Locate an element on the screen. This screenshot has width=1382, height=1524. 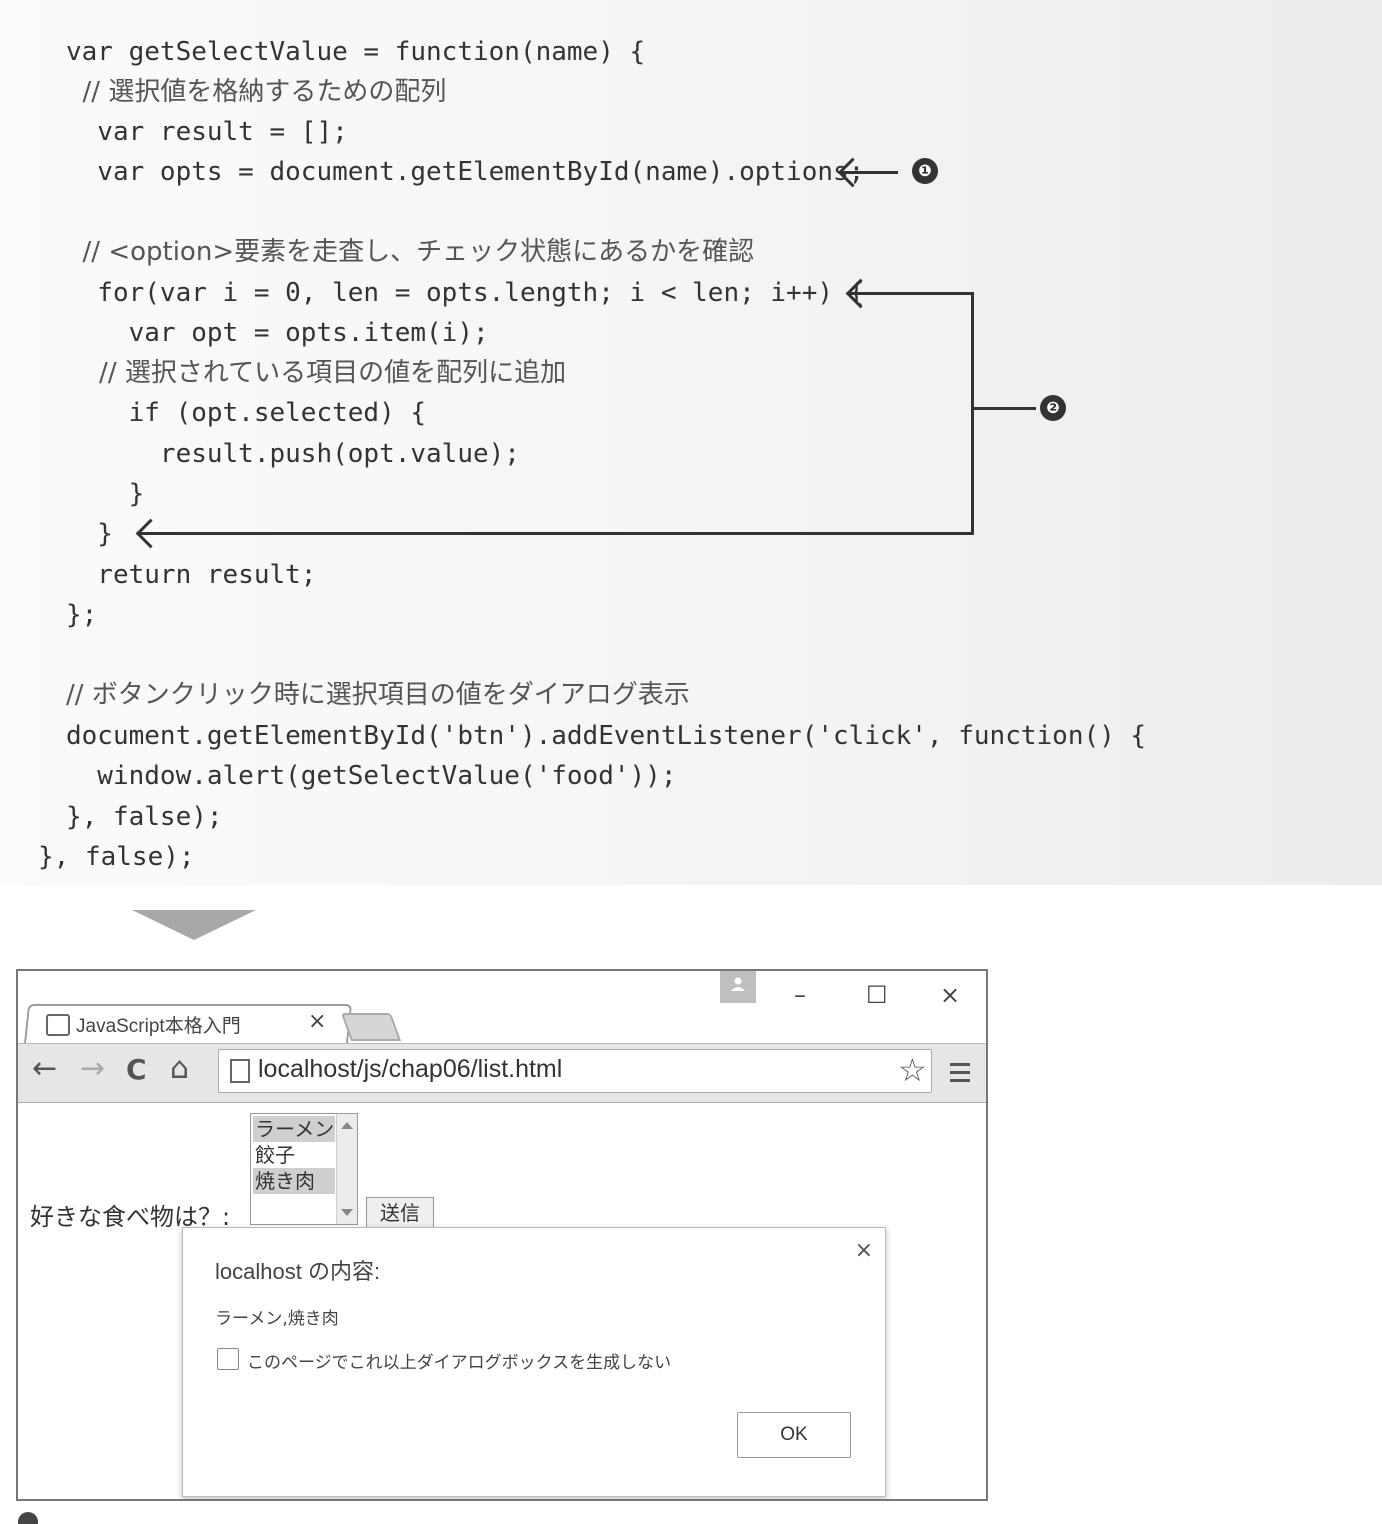
code-line-10: if (opt.selected) { is located at coordinates (246, 413).